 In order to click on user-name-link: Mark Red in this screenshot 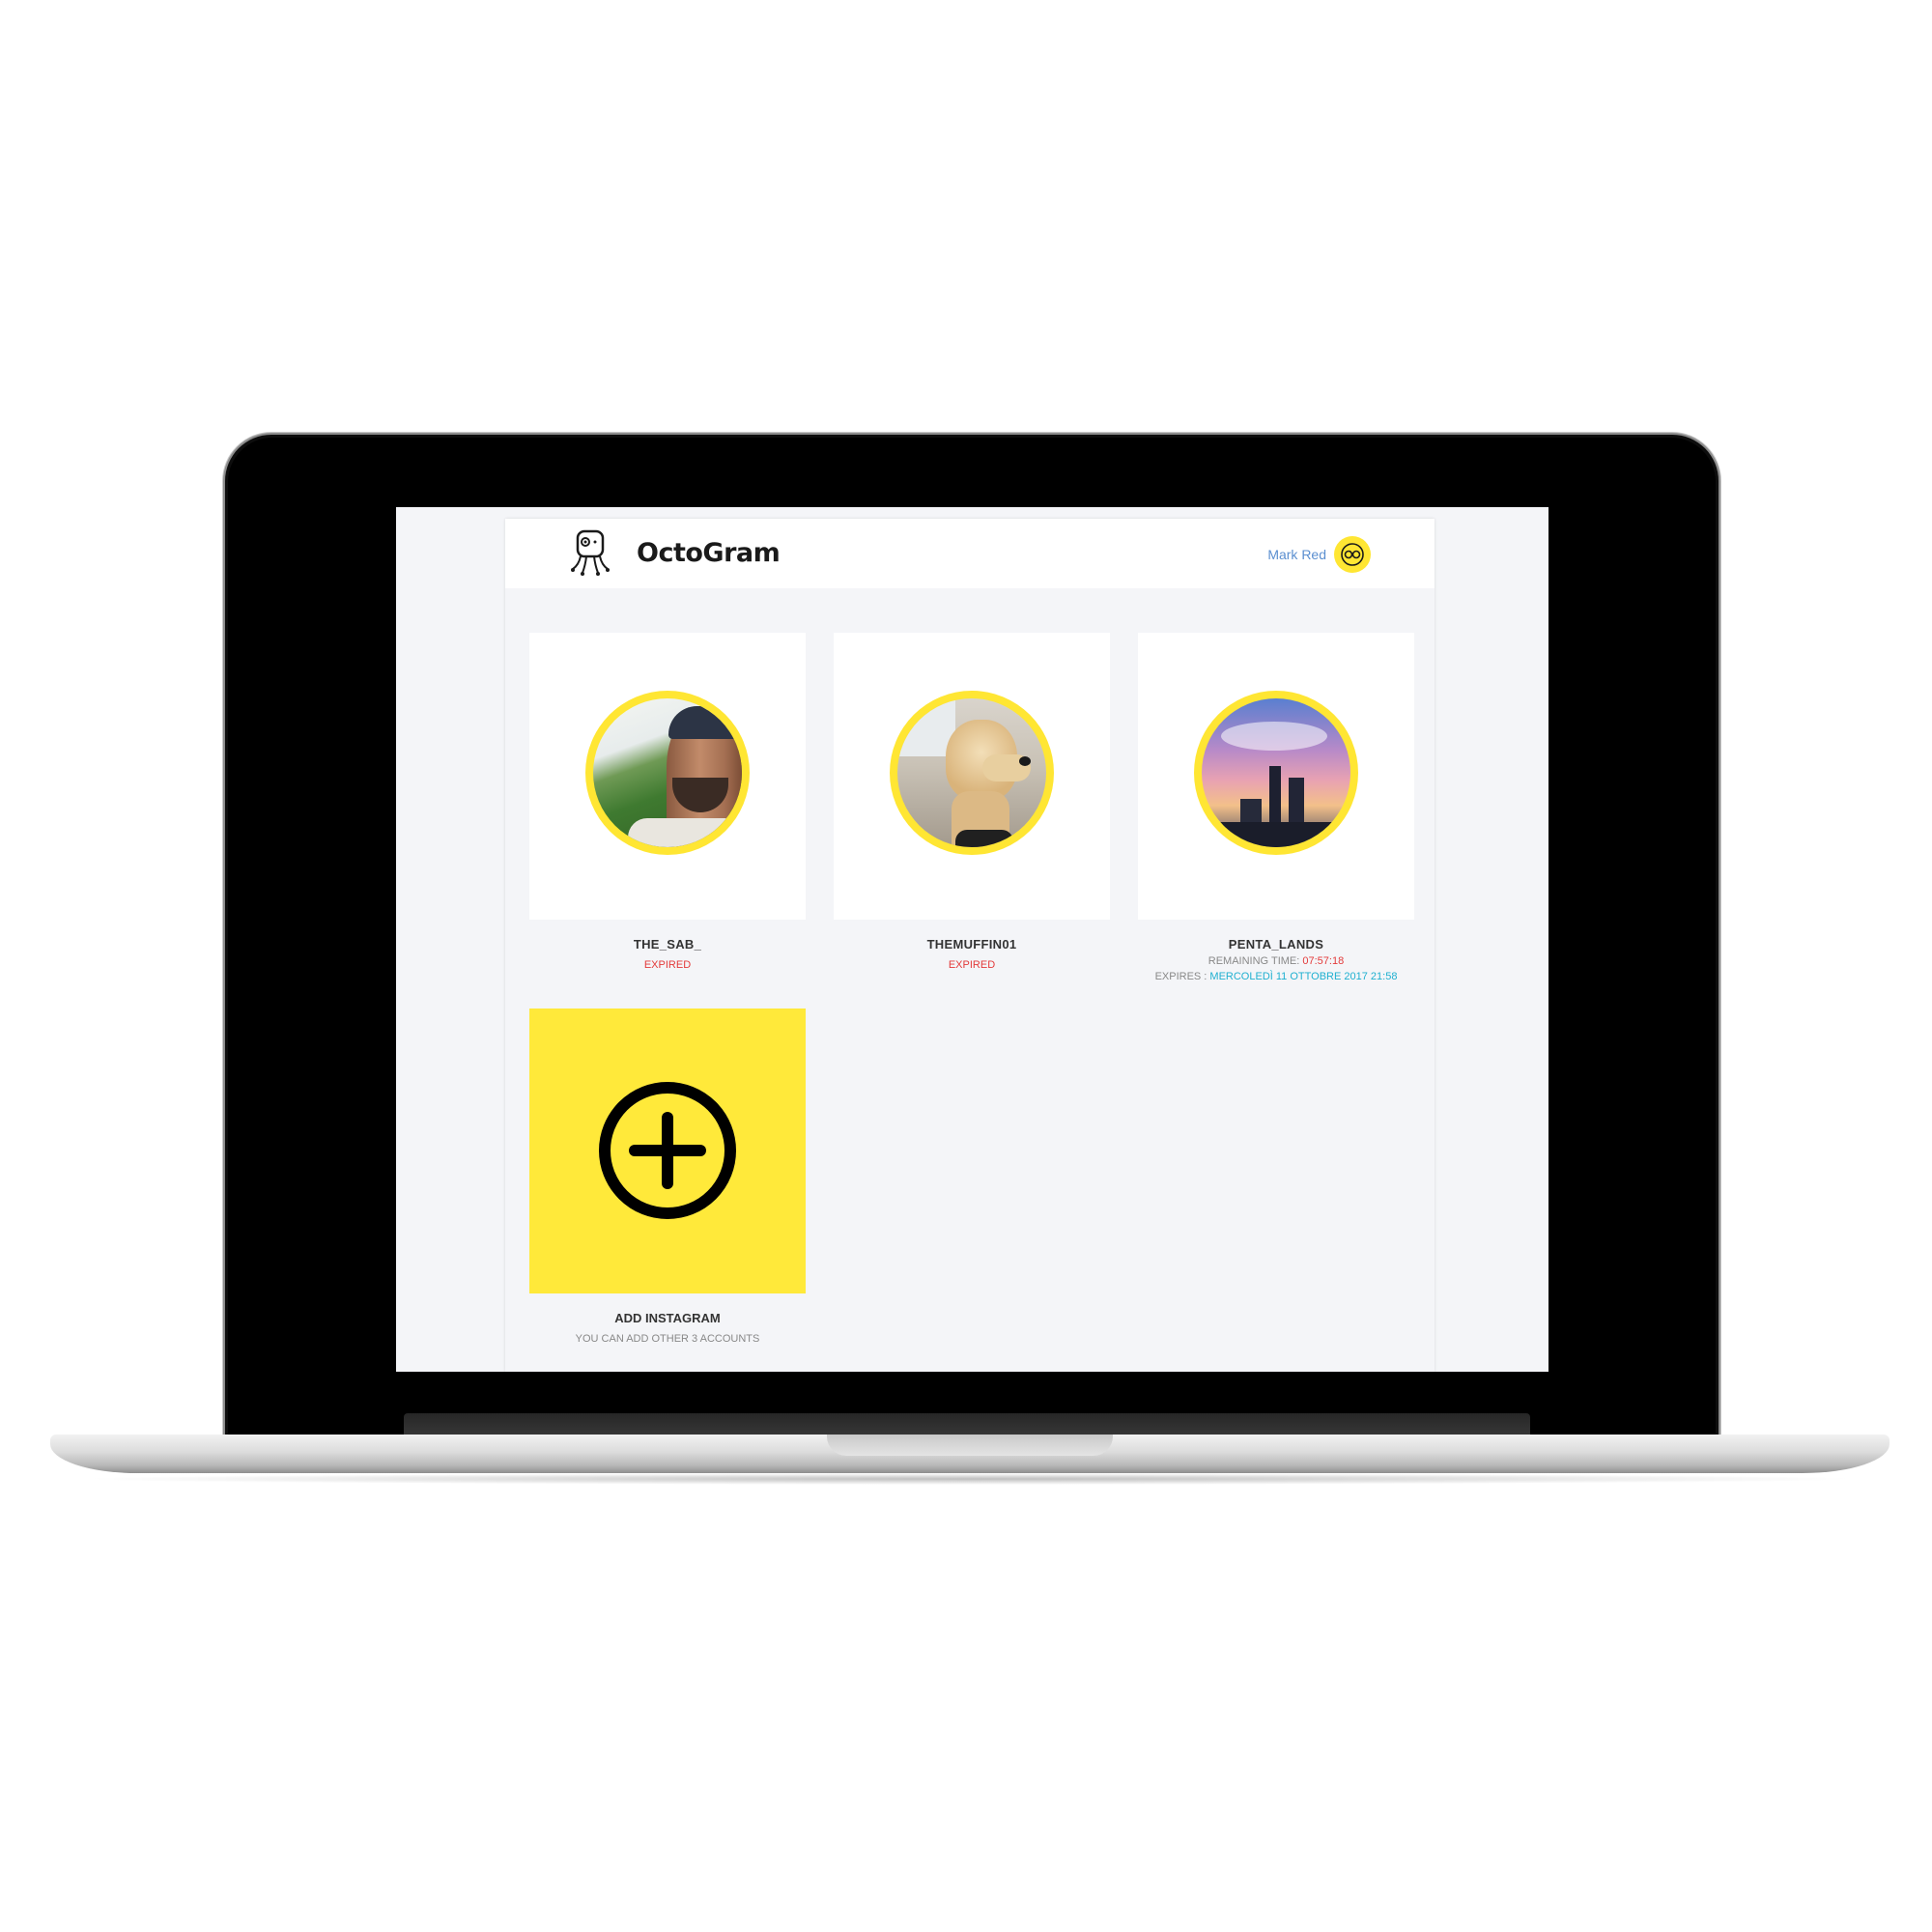, I will do `click(1296, 554)`.